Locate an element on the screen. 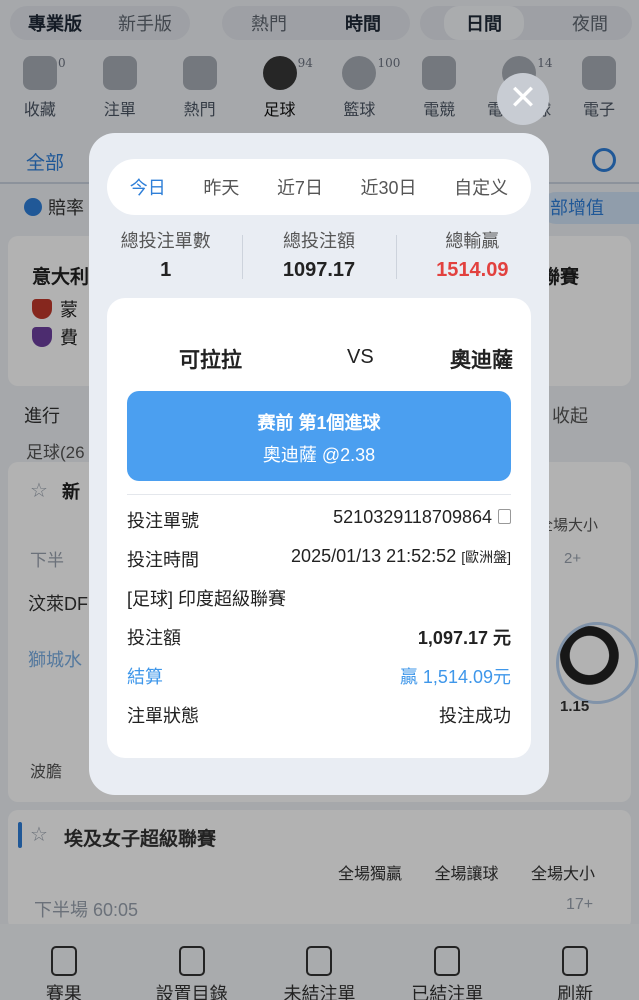  tab-last-30-days: 近30日 is located at coordinates (389, 187).